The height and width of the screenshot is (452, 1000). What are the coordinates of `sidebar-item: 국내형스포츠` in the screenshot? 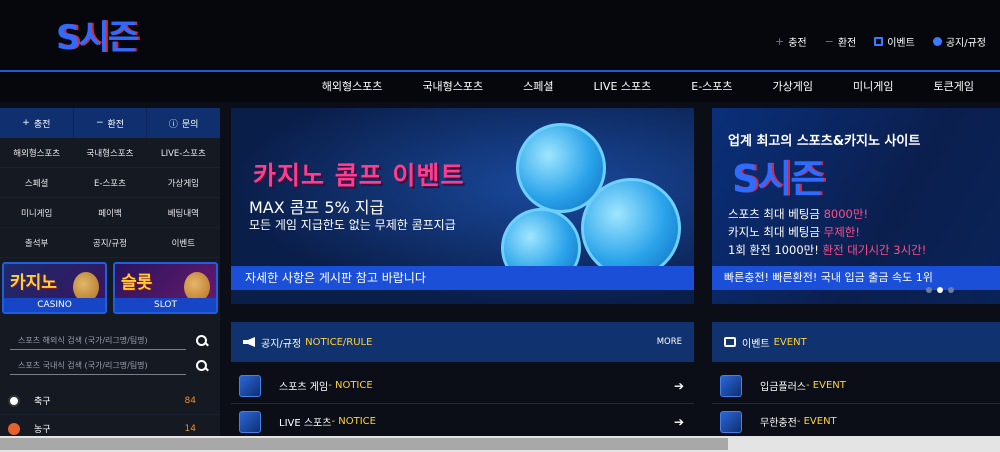 It's located at (110, 153).